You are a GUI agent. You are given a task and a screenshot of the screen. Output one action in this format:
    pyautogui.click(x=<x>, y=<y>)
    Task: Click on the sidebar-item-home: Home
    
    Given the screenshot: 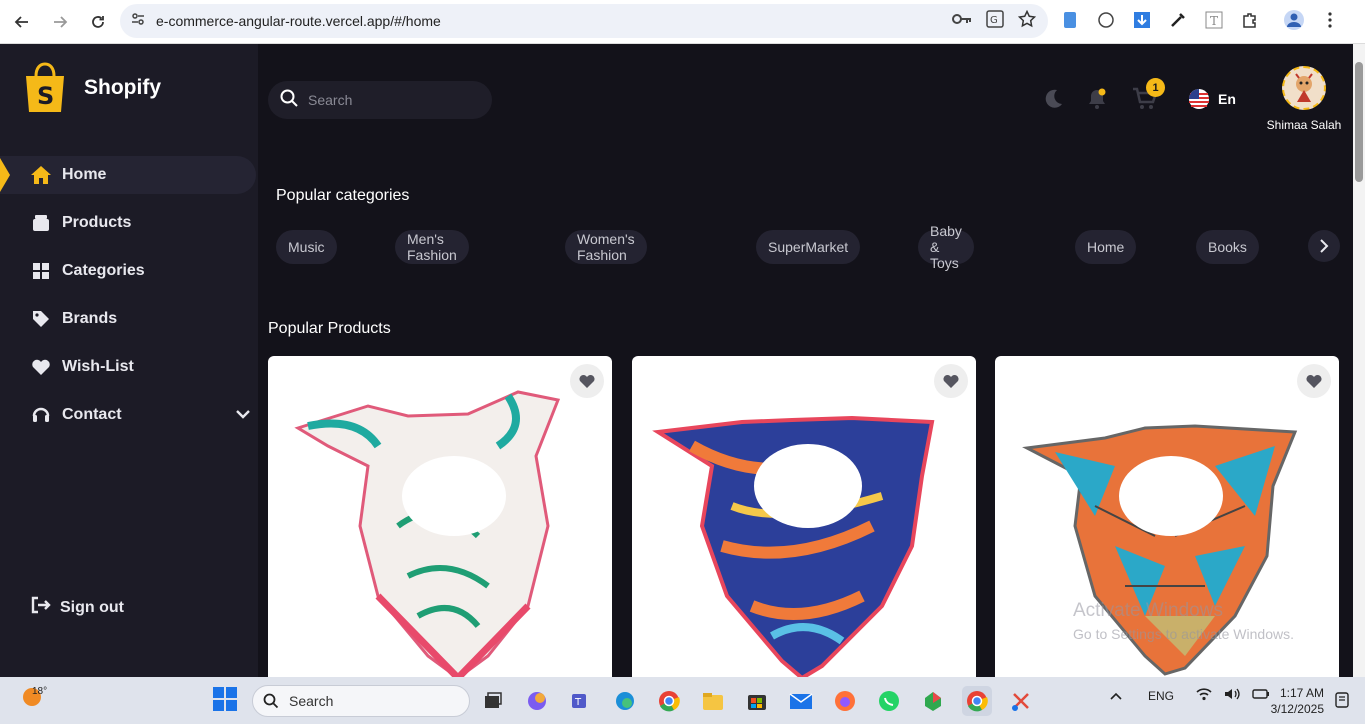 What is the action you would take?
    pyautogui.click(x=128, y=175)
    